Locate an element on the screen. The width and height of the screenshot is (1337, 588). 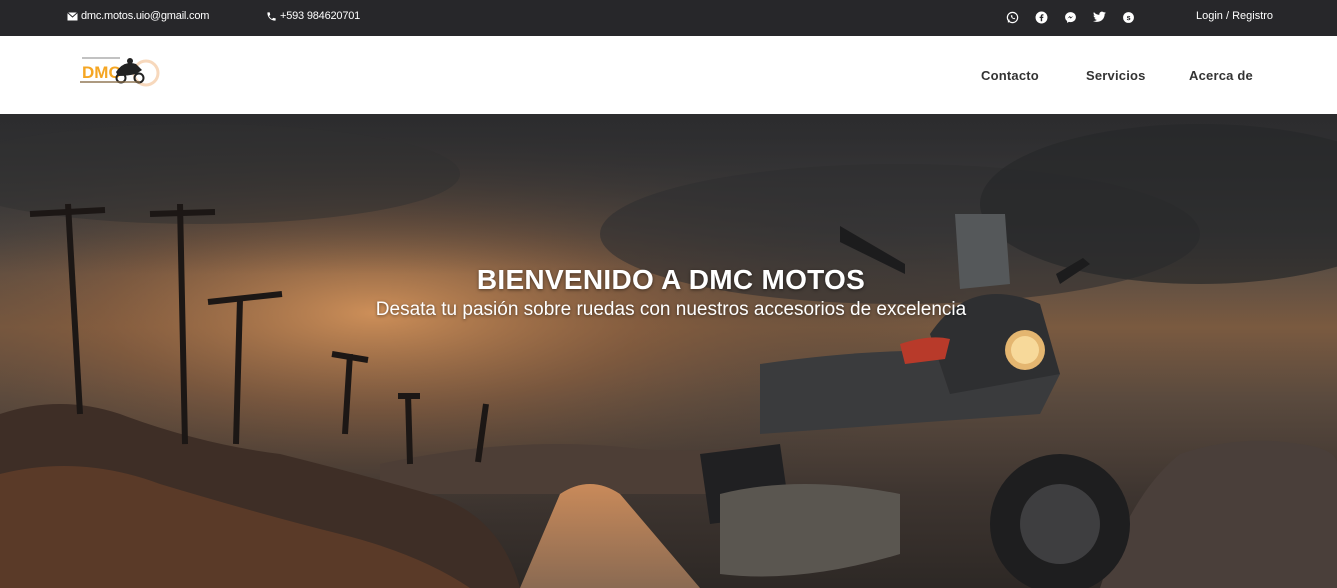
email-text: dmc.motos.uio@gmail.com is located at coordinates (145, 16).